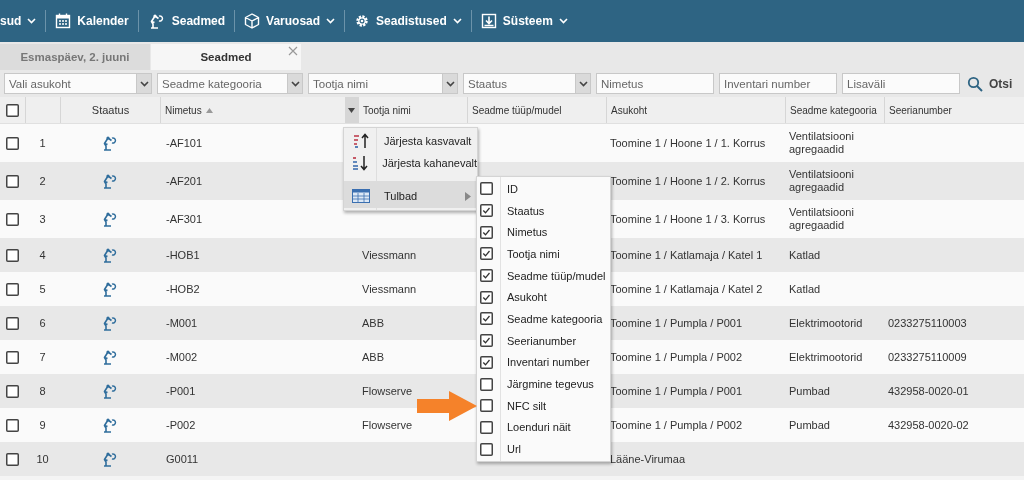 This screenshot has width=1024, height=480. What do you see at coordinates (647, 459) in the screenshot?
I see `table-cell: Lääne-Virumaa` at bounding box center [647, 459].